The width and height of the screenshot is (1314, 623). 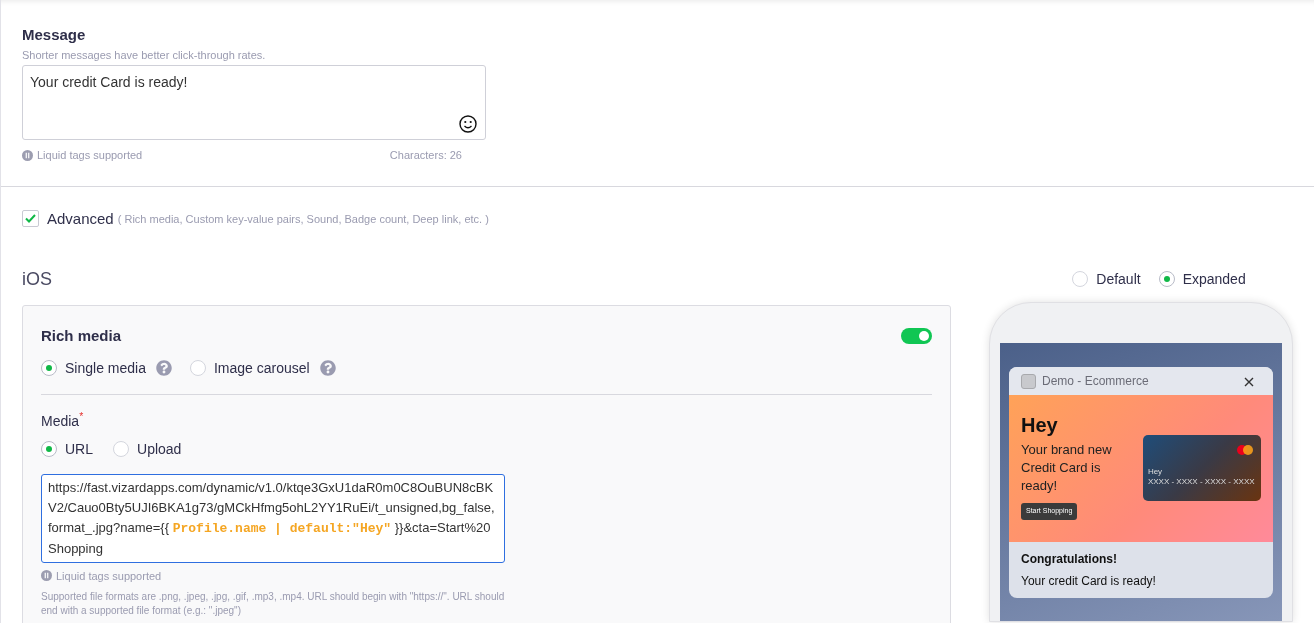 I want to click on notification-title: Congratulations!, so click(x=1069, y=559).